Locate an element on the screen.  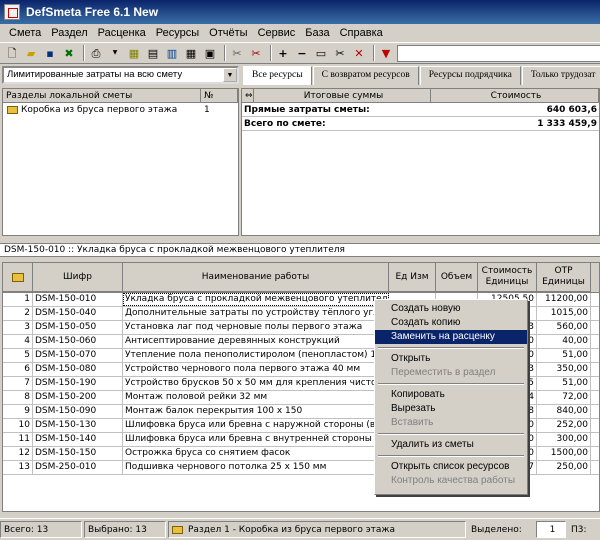
chevron-down-icon: ▼ is located at coordinates (230, 75).